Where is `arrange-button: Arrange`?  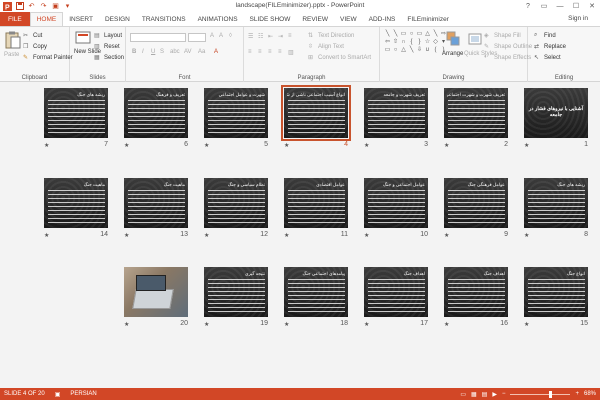
arrange-button: Arrange is located at coordinates (452, 54).